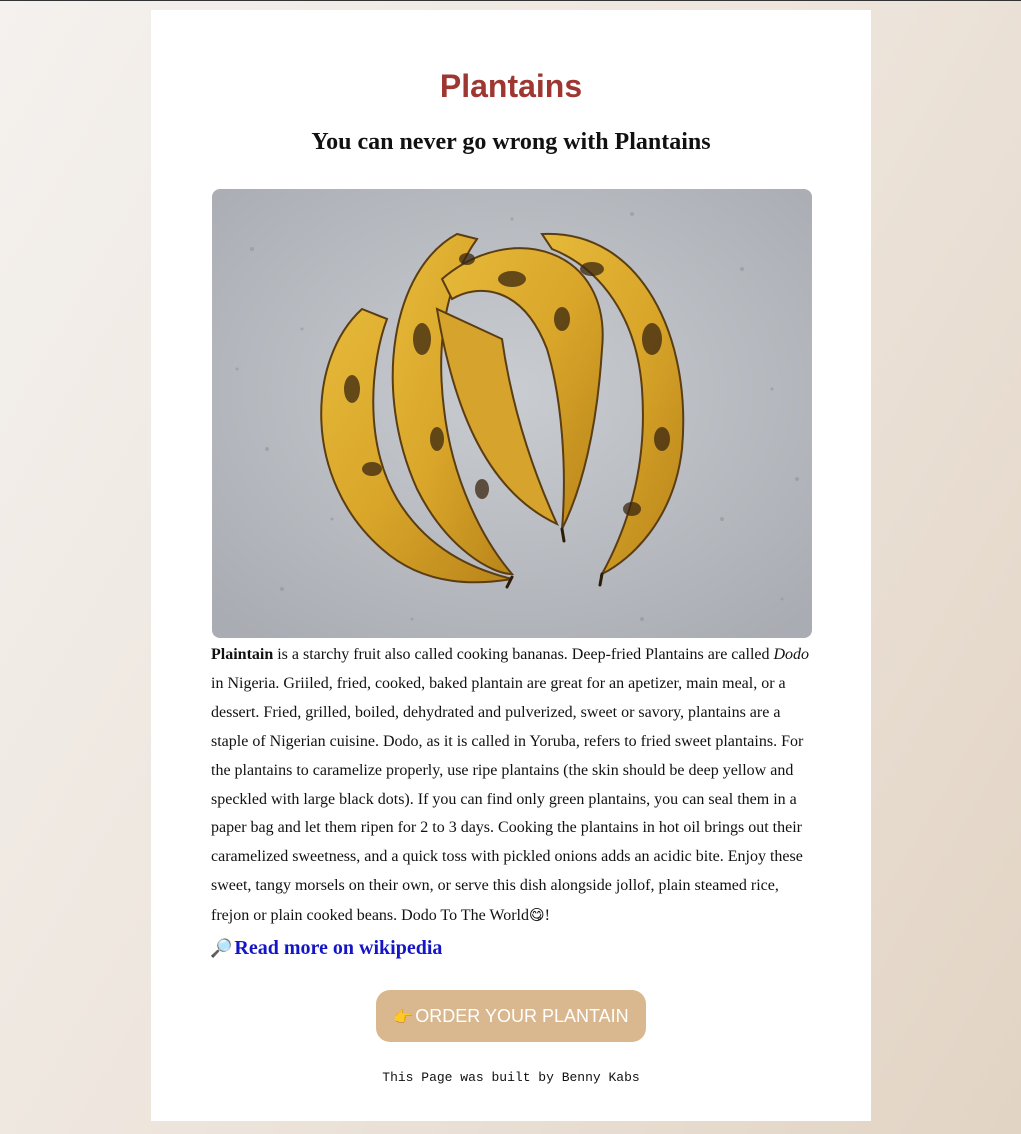 Image resolution: width=1021 pixels, height=1134 pixels. I want to click on plaintain-term: Plaintain, so click(242, 654).